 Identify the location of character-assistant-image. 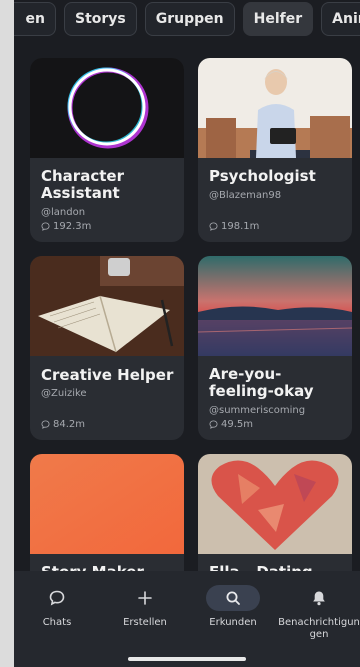
(107, 108).